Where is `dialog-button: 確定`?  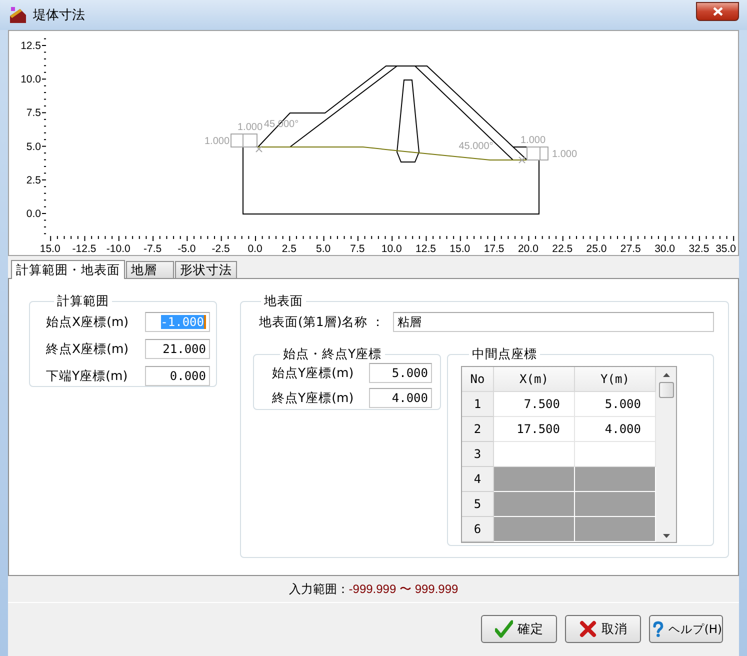 dialog-button: 確定 is located at coordinates (519, 629).